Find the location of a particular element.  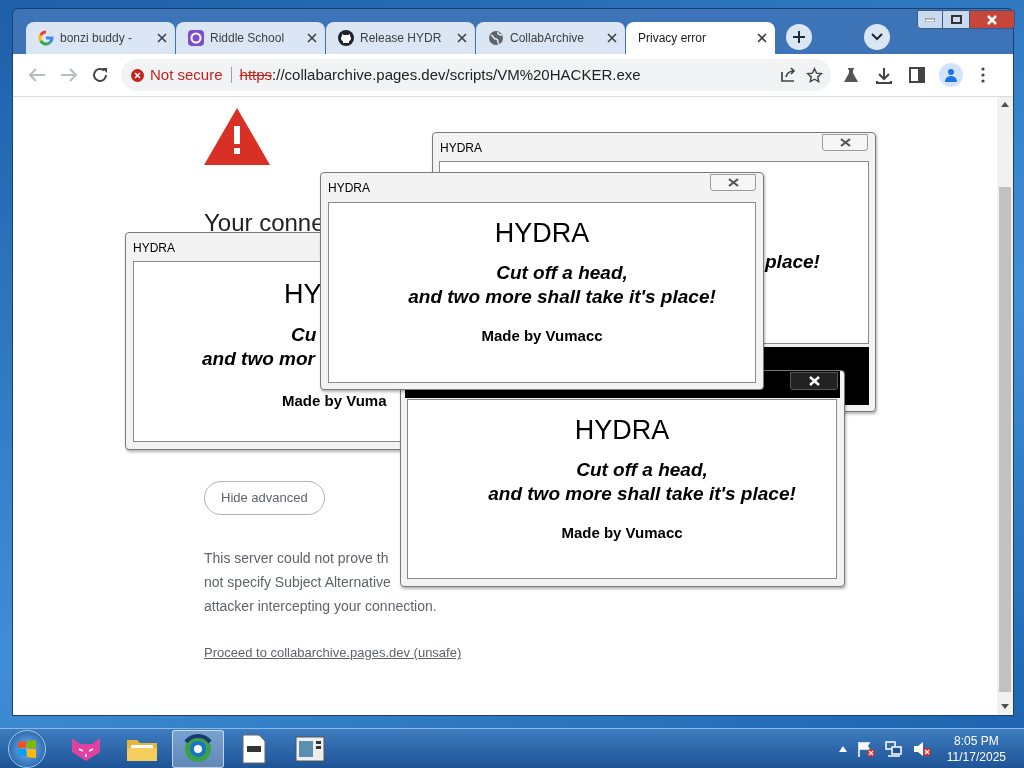

download-icon is located at coordinates (884, 75).